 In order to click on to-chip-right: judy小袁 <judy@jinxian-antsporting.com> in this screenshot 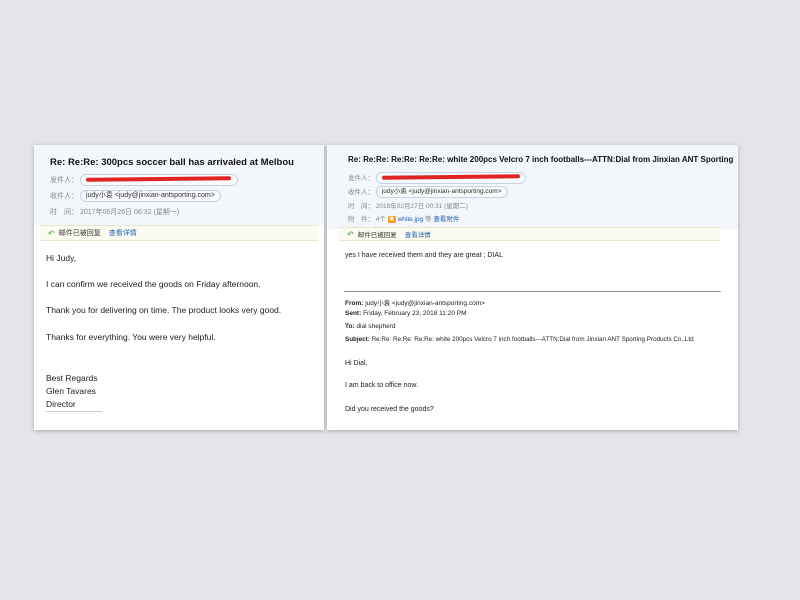, I will do `click(441, 192)`.